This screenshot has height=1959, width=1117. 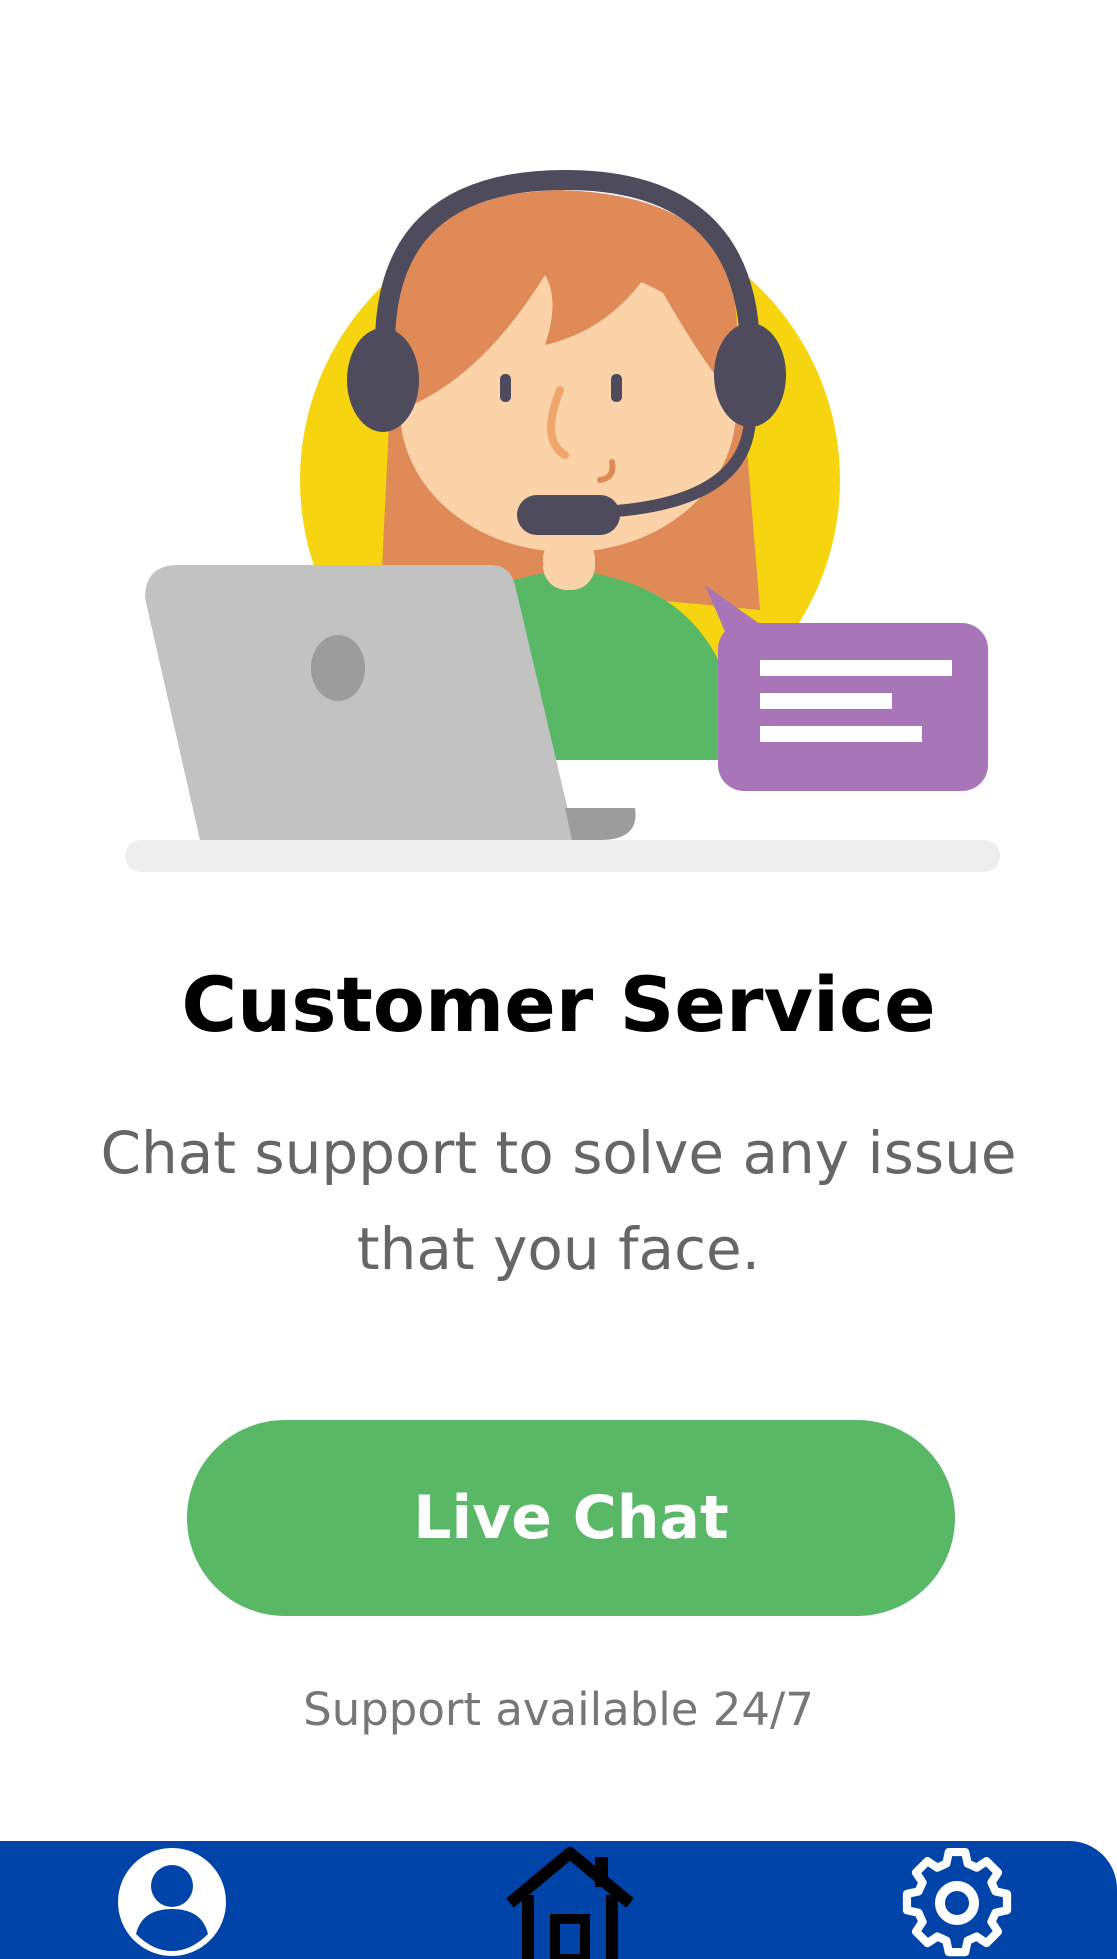 I want to click on bottom-navigation-bar, so click(x=558, y=1900).